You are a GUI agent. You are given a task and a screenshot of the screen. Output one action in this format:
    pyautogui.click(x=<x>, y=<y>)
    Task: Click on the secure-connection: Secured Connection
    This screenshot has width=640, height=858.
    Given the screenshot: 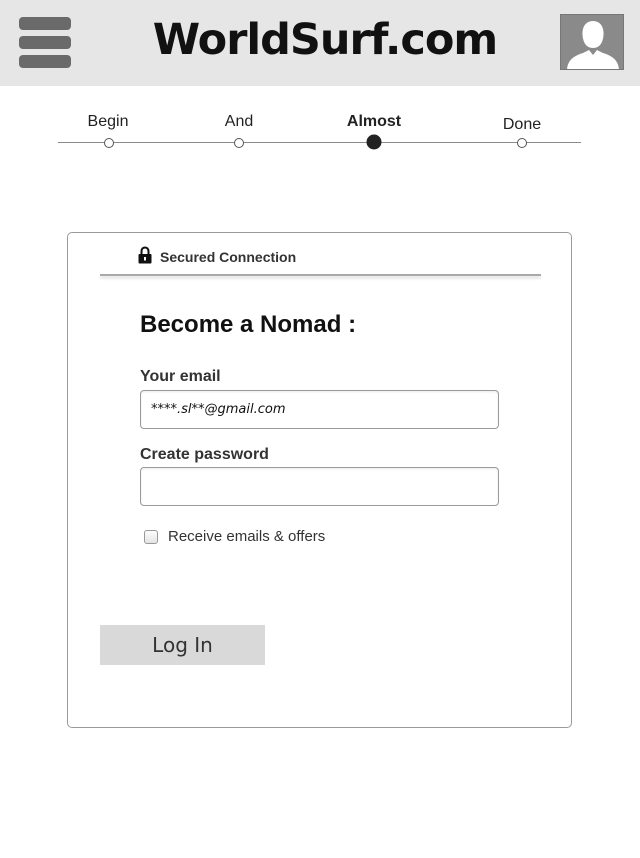 What is the action you would take?
    pyautogui.click(x=217, y=257)
    